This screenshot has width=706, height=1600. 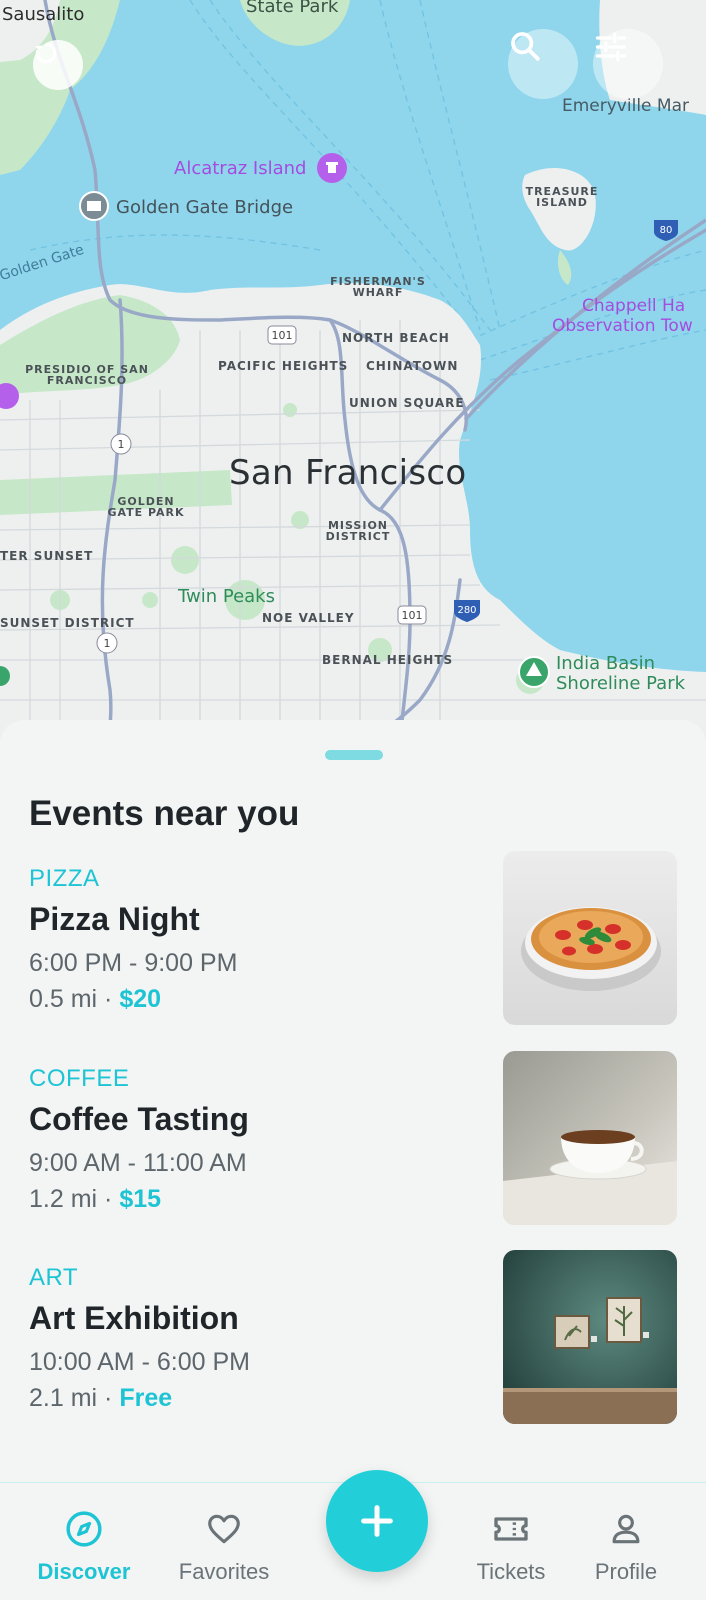 I want to click on pizza-image, so click(x=590, y=938).